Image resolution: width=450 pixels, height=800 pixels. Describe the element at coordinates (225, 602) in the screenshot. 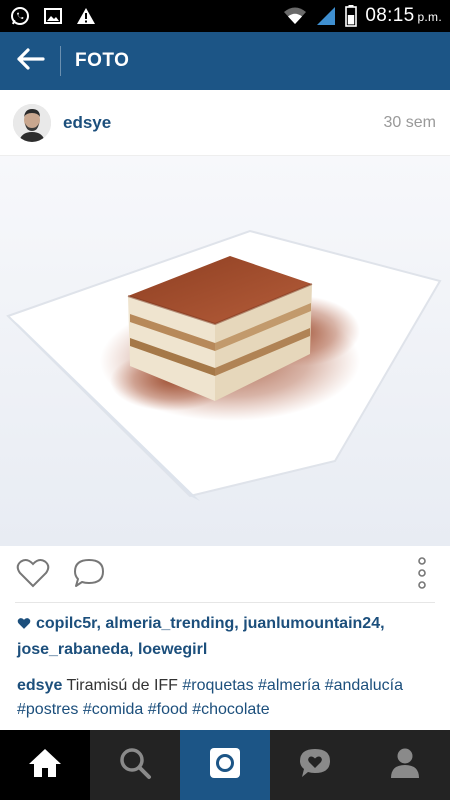

I see `actions-divider` at that location.